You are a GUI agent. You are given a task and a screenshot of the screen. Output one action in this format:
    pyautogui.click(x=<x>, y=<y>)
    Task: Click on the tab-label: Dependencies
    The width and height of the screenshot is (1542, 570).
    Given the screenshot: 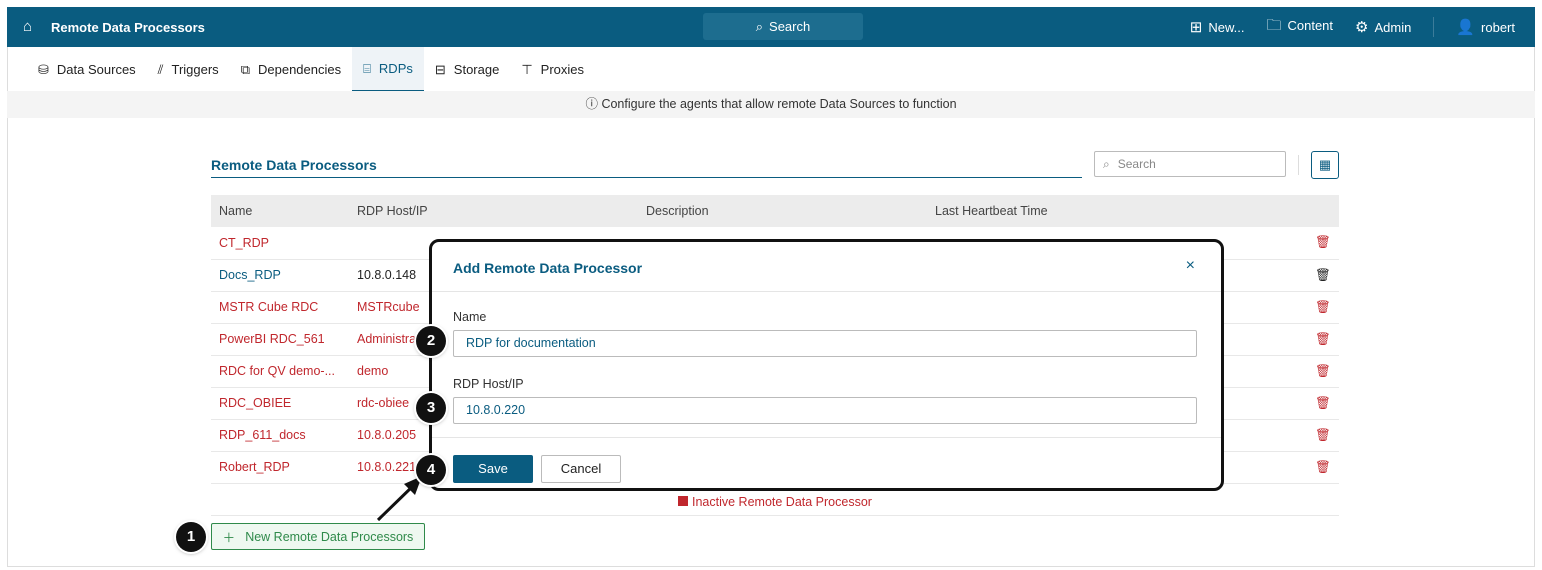 What is the action you would take?
    pyautogui.click(x=299, y=69)
    